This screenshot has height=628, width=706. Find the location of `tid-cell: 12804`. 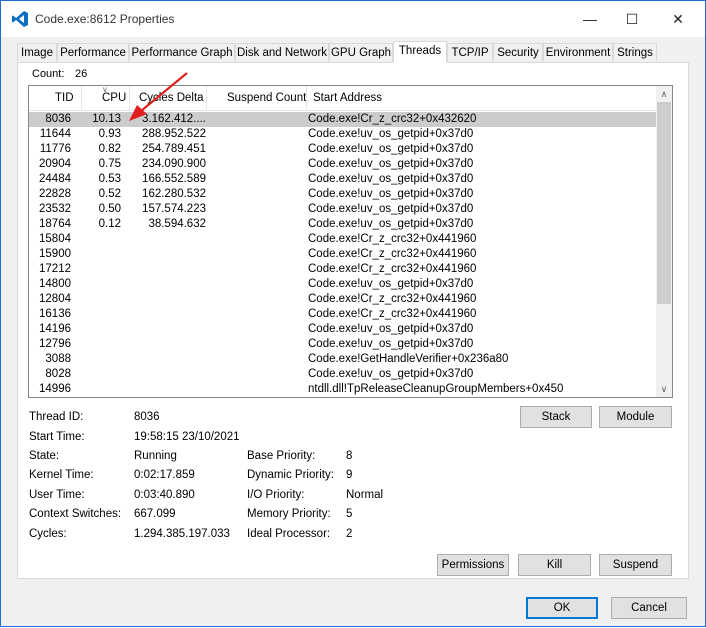

tid-cell: 12804 is located at coordinates (55, 299).